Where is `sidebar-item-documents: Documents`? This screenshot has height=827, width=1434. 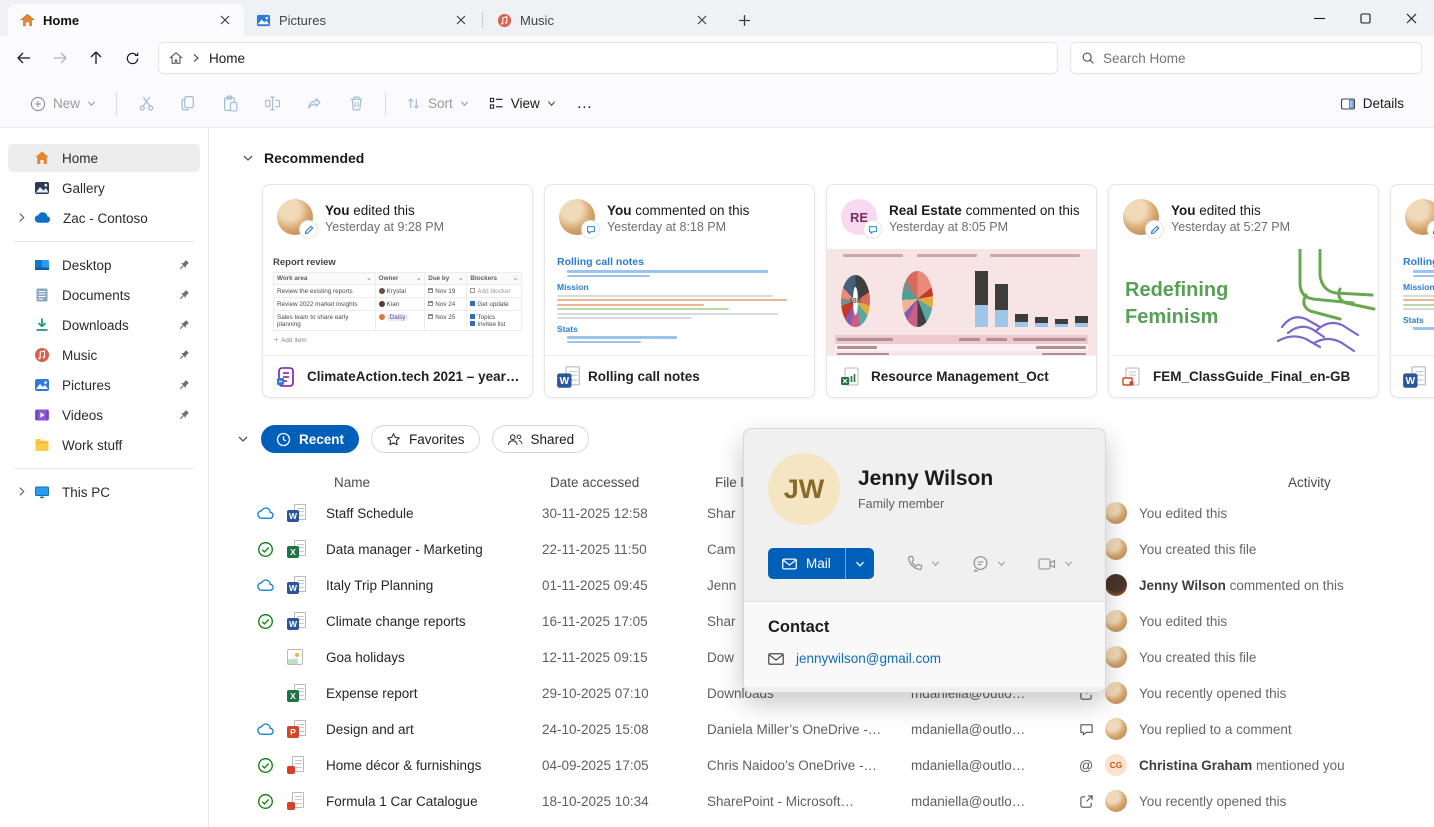
sidebar-item-documents: Documents is located at coordinates (104, 295).